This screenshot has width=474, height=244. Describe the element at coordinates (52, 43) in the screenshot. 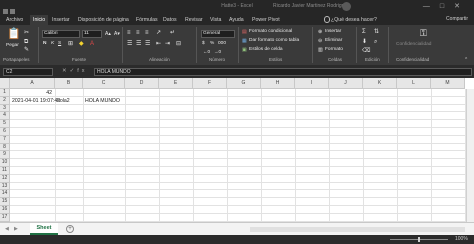

I see `italic-button: K` at that location.